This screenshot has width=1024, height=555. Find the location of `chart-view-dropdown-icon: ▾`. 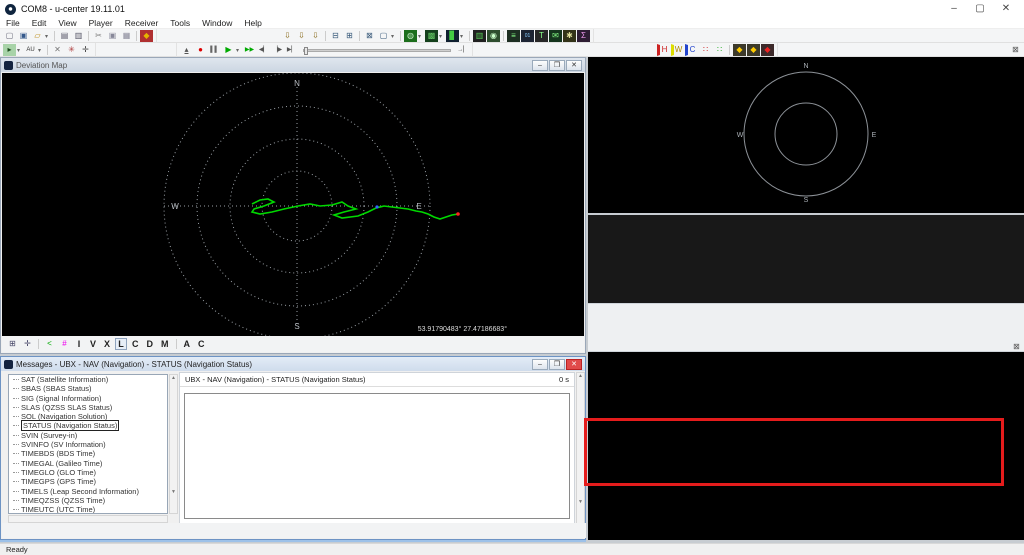

chart-view-dropdown-icon: ▾ is located at coordinates (463, 36).